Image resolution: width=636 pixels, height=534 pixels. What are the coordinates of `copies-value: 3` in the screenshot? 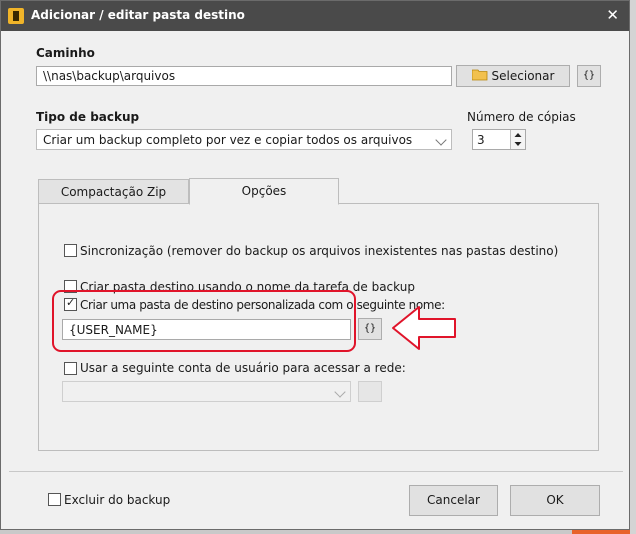 It's located at (481, 140).